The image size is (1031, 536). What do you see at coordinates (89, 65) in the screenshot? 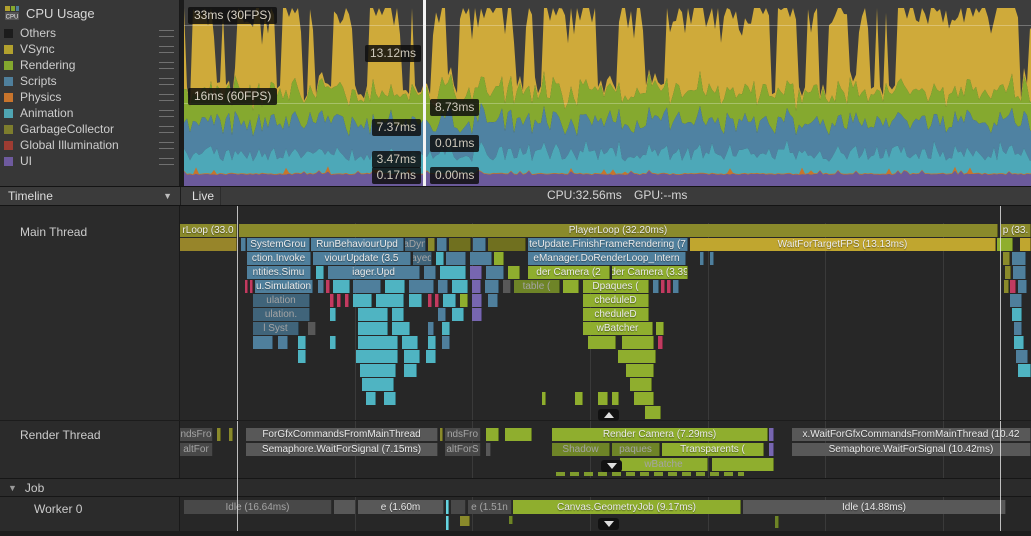
I see `legend-item-rendering: Rendering` at bounding box center [89, 65].